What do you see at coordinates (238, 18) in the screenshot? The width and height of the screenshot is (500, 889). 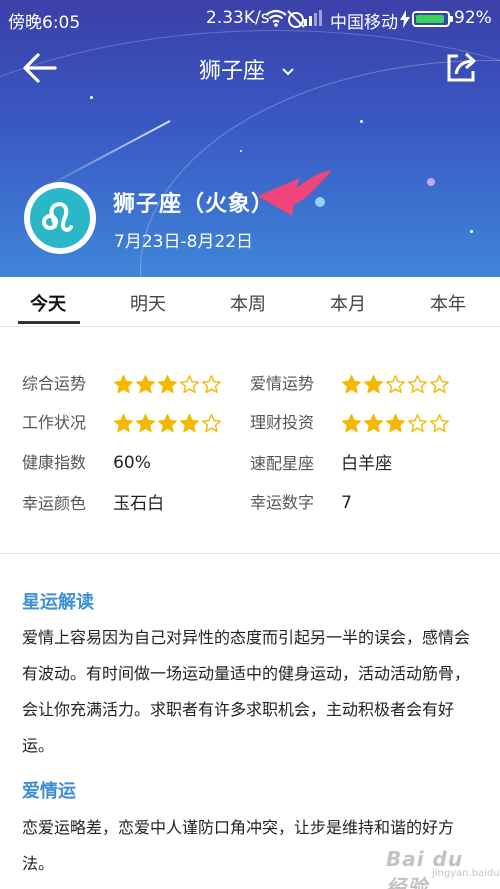 I see `network-speed: 2.33K/s` at bounding box center [238, 18].